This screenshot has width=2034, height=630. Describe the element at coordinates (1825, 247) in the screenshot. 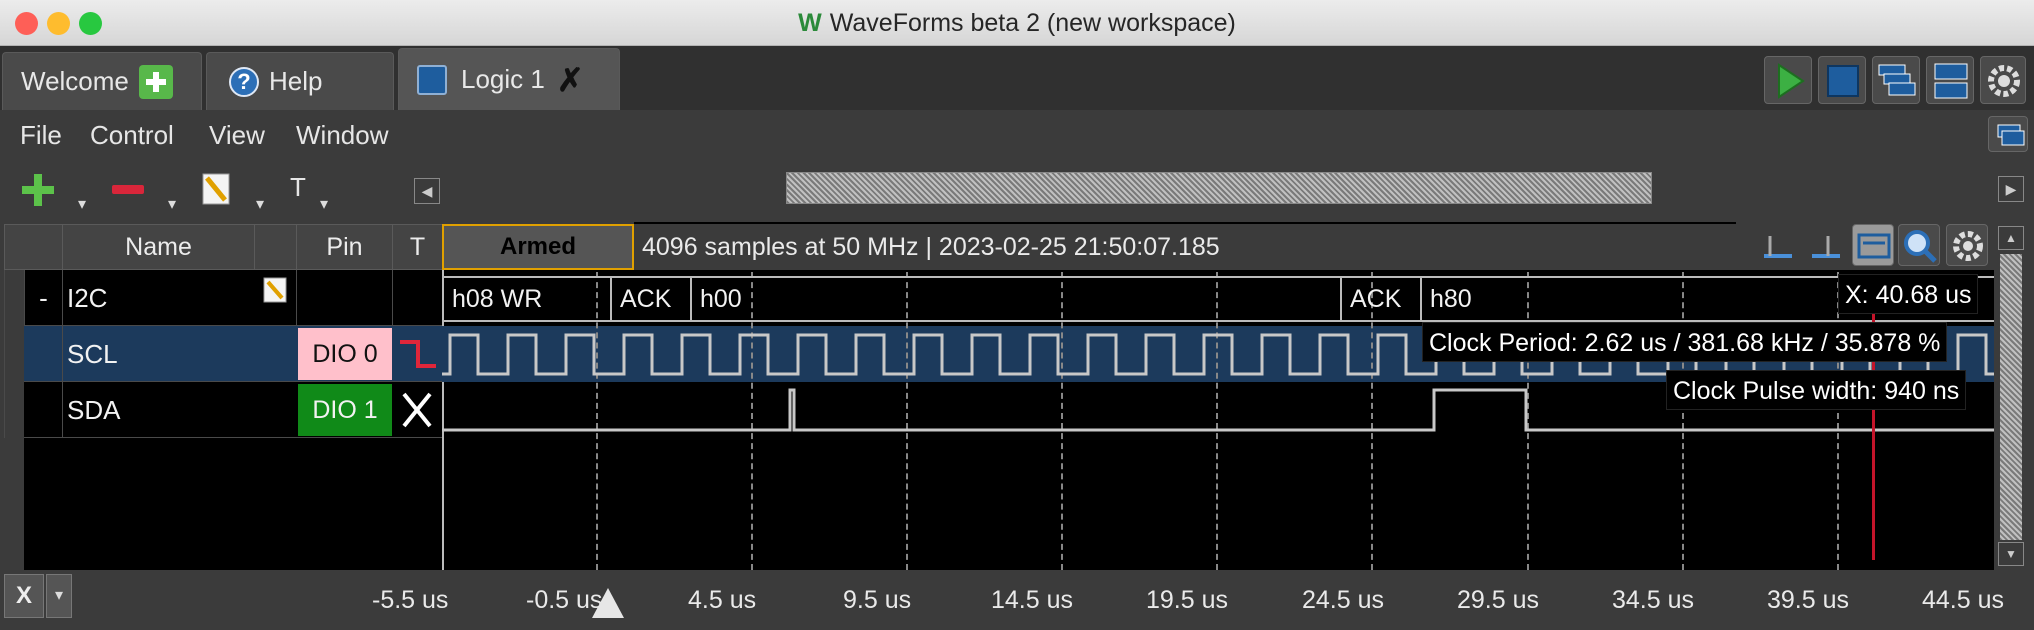

I see `cursor-right-button` at that location.